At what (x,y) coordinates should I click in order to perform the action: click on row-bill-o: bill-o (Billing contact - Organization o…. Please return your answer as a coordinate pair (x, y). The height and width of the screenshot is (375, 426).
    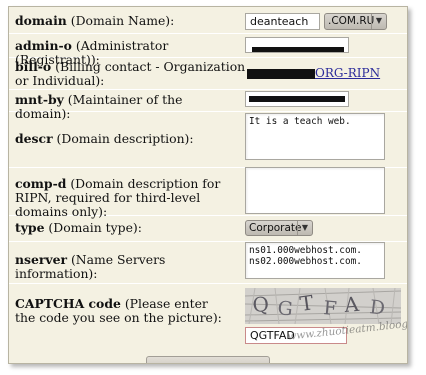
    Looking at the image, I should click on (208, 73).